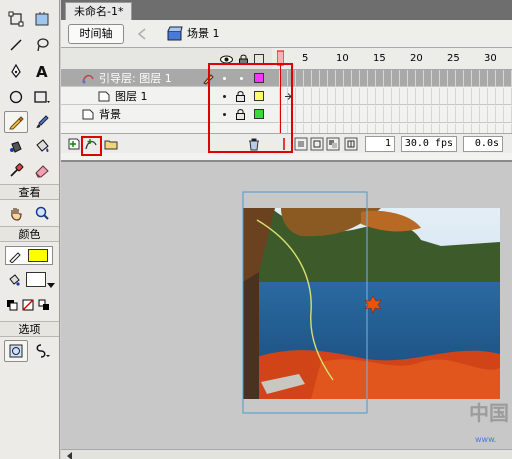 The height and width of the screenshot is (459, 512). What do you see at coordinates (485, 439) in the screenshot?
I see `watermark-url: www.` at bounding box center [485, 439].